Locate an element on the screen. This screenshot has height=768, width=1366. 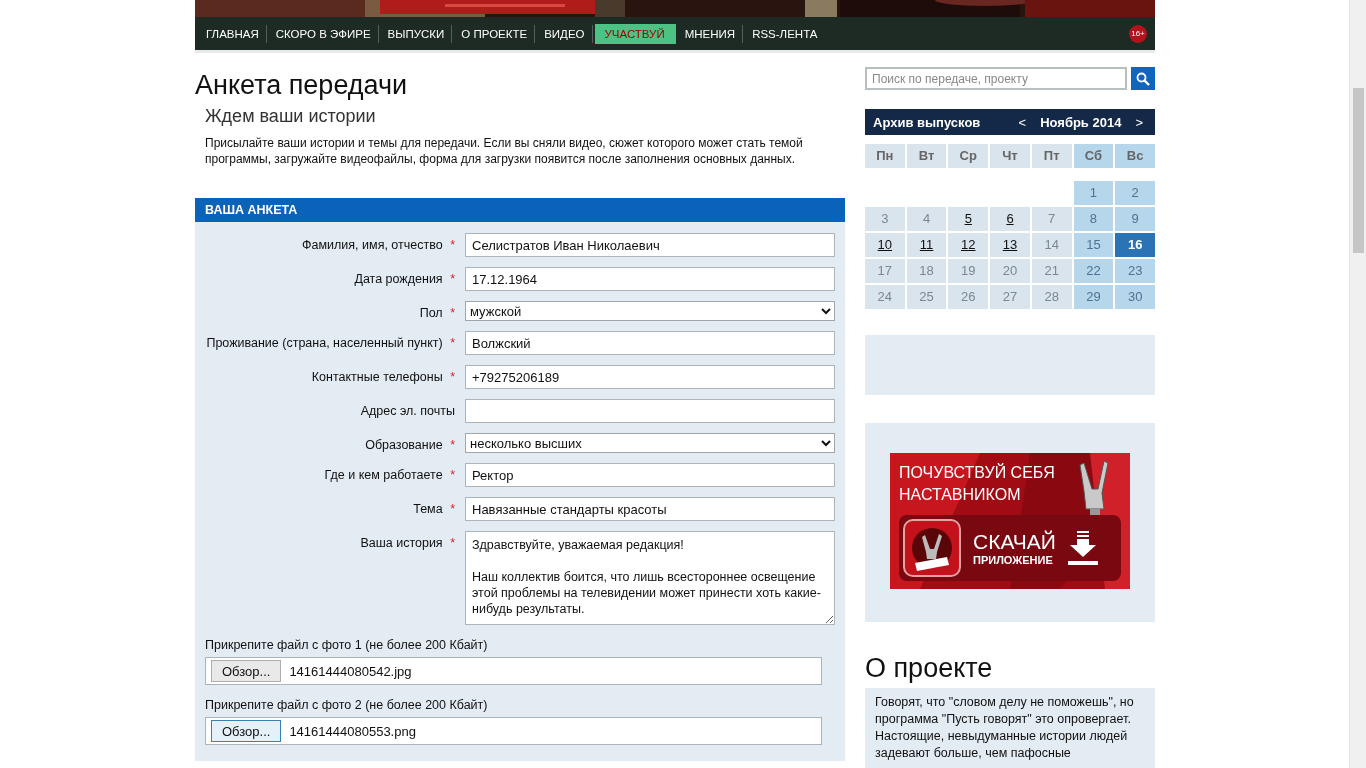
field-label: Пол is located at coordinates (431, 313).